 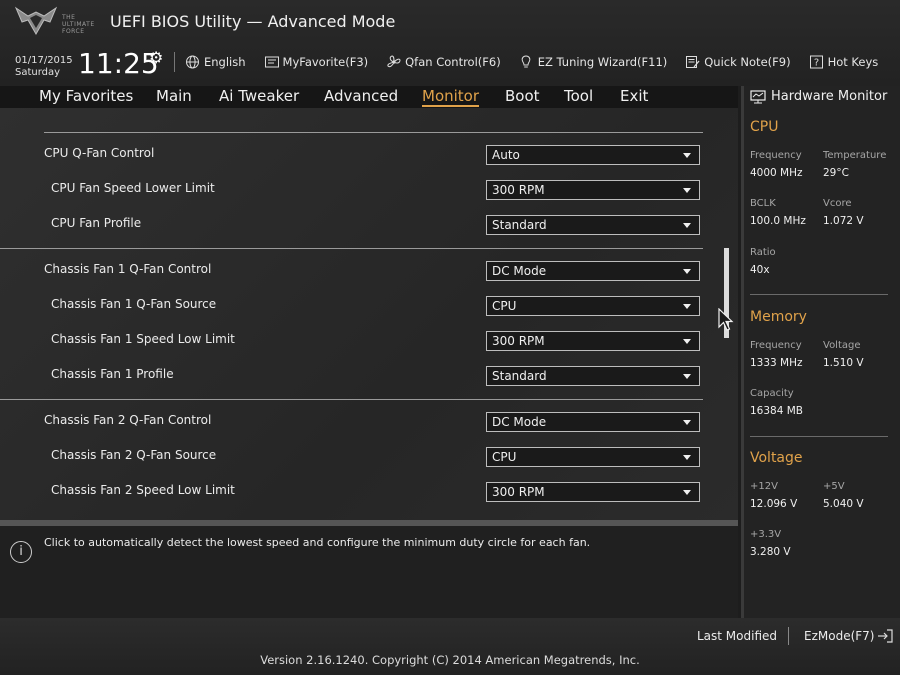 What do you see at coordinates (361, 96) in the screenshot?
I see `tab-advanced: Advanced` at bounding box center [361, 96].